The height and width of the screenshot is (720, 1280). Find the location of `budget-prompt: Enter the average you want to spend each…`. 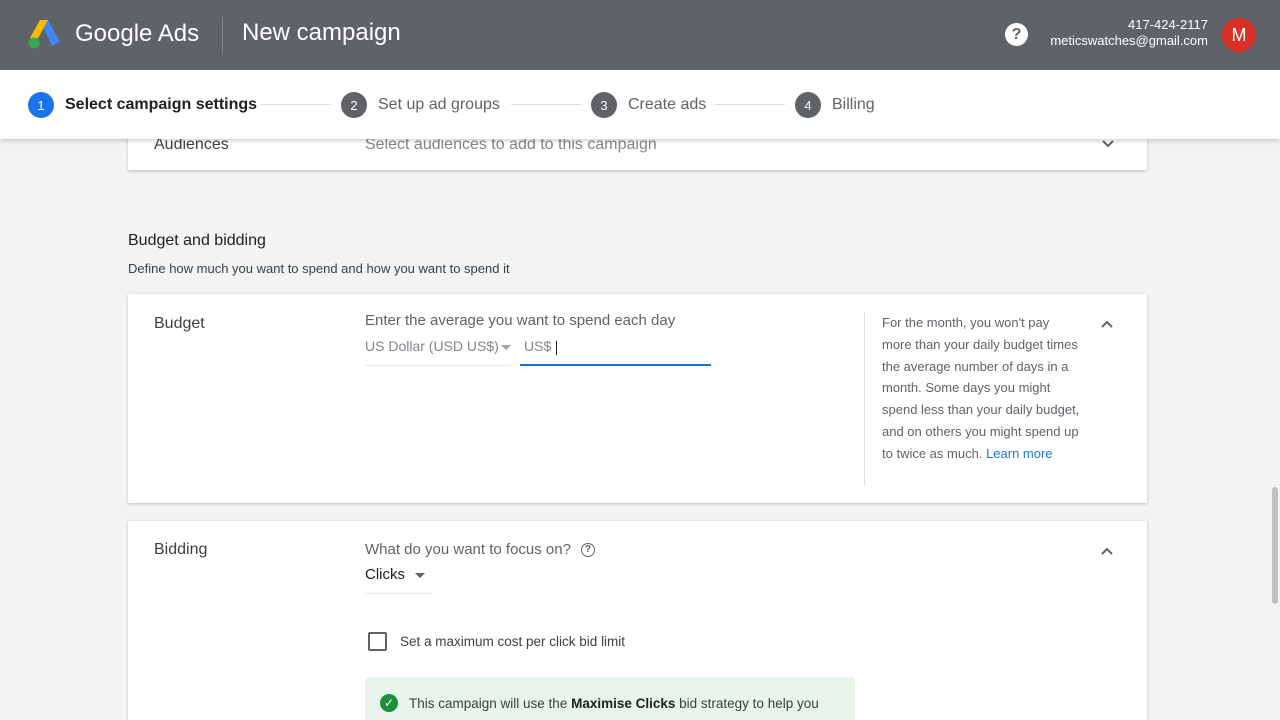

budget-prompt: Enter the average you want to spend each… is located at coordinates (520, 320).